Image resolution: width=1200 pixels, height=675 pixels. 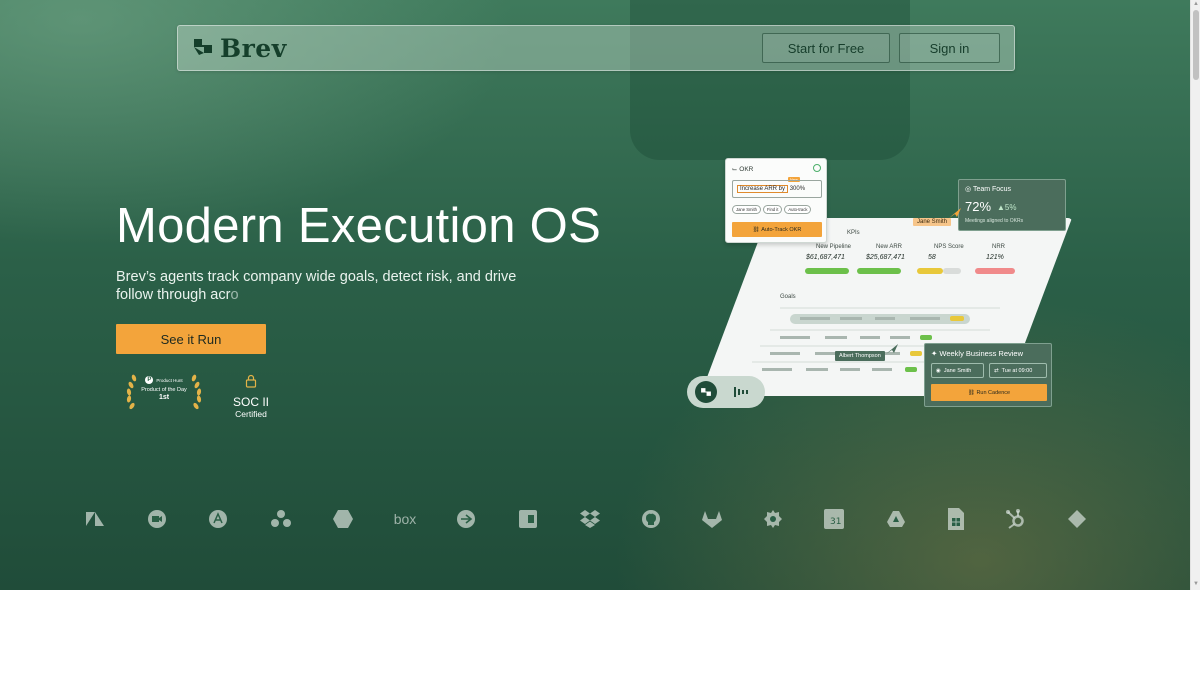 I want to click on wbr-owner: Jane Smith, so click(x=957, y=370).